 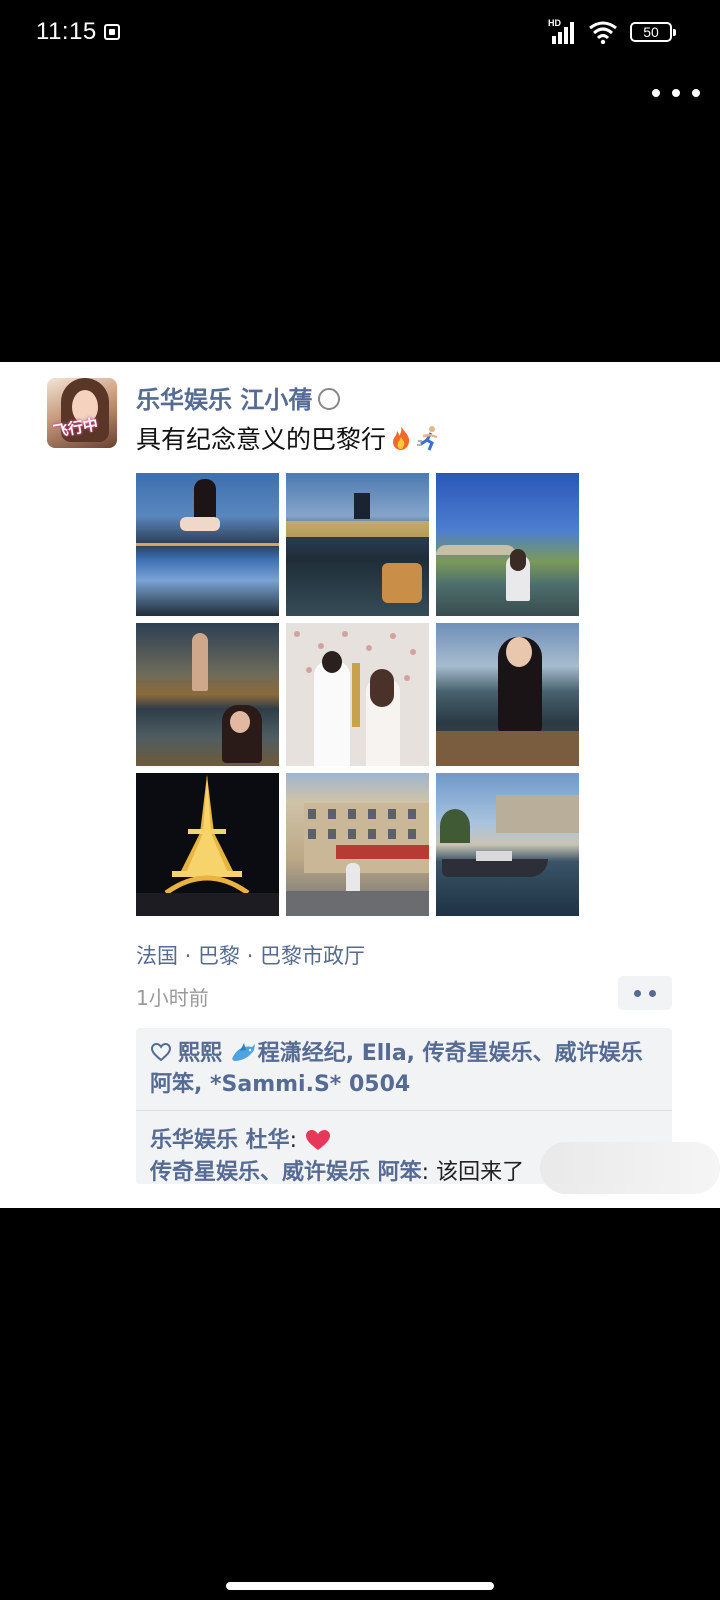 What do you see at coordinates (329, 399) in the screenshot?
I see `status-ring-icon` at bounding box center [329, 399].